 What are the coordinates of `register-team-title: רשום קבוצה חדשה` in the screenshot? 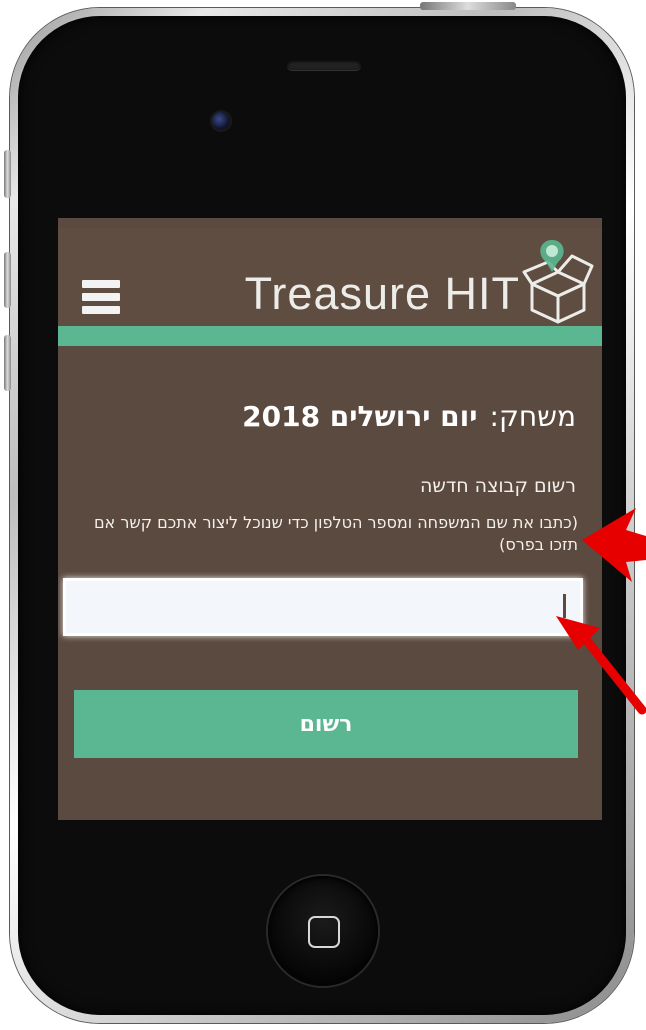 It's located at (497, 486).